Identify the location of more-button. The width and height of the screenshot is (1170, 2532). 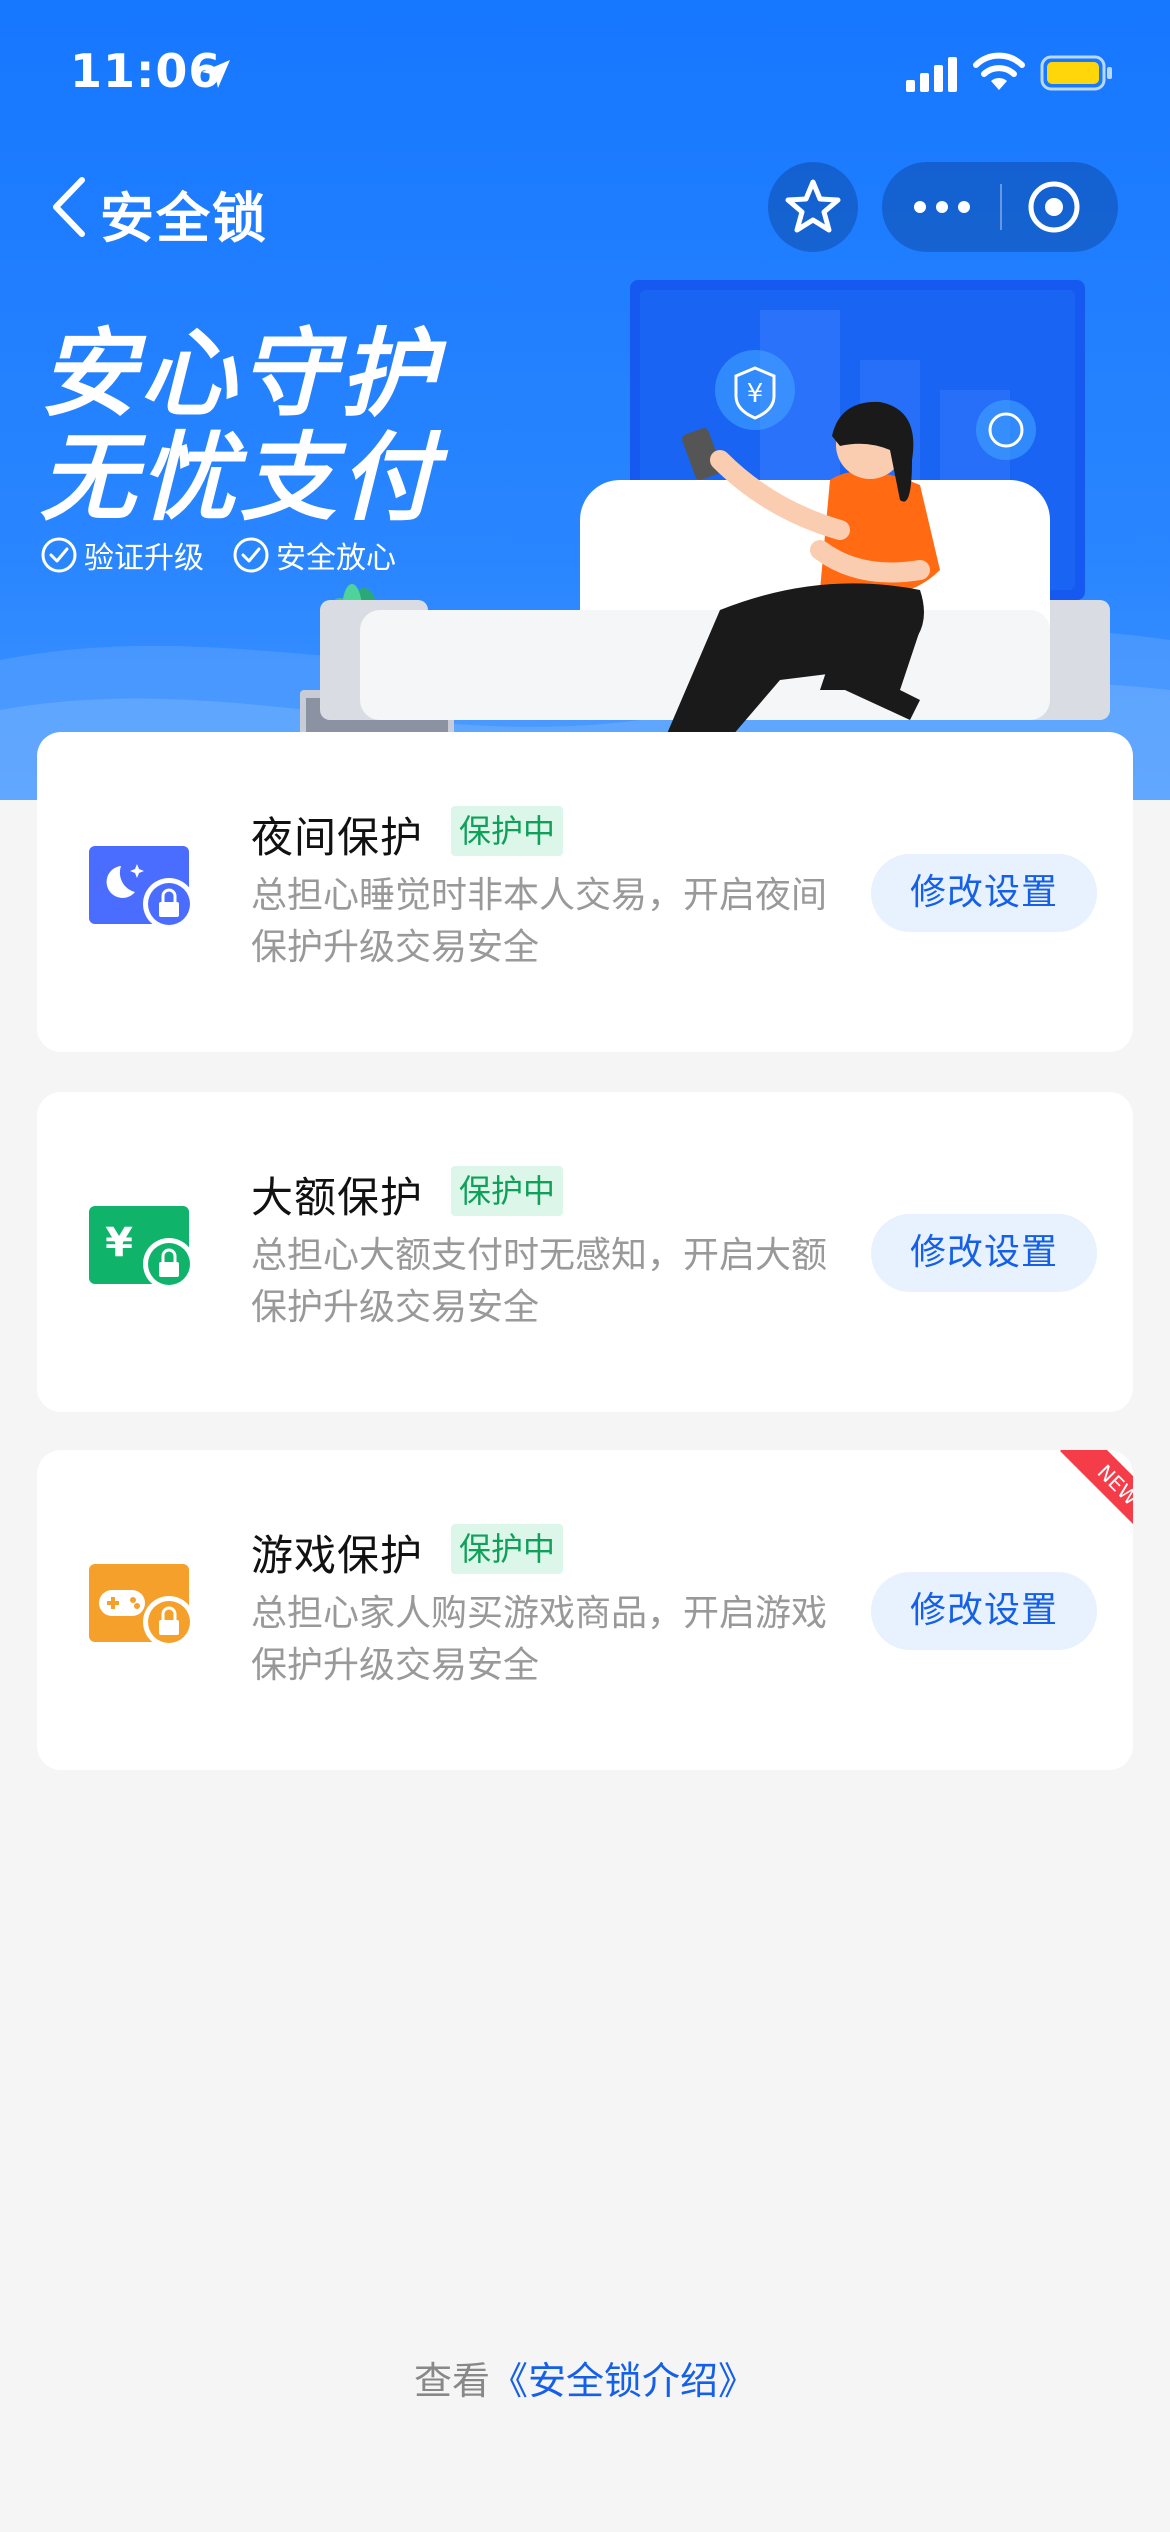
(941, 207).